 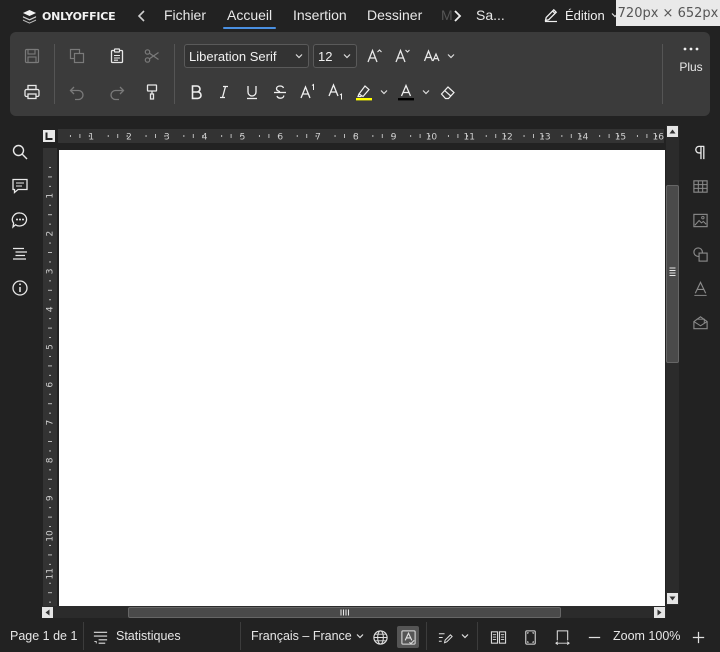 I want to click on clear-style-button, so click(x=448, y=92).